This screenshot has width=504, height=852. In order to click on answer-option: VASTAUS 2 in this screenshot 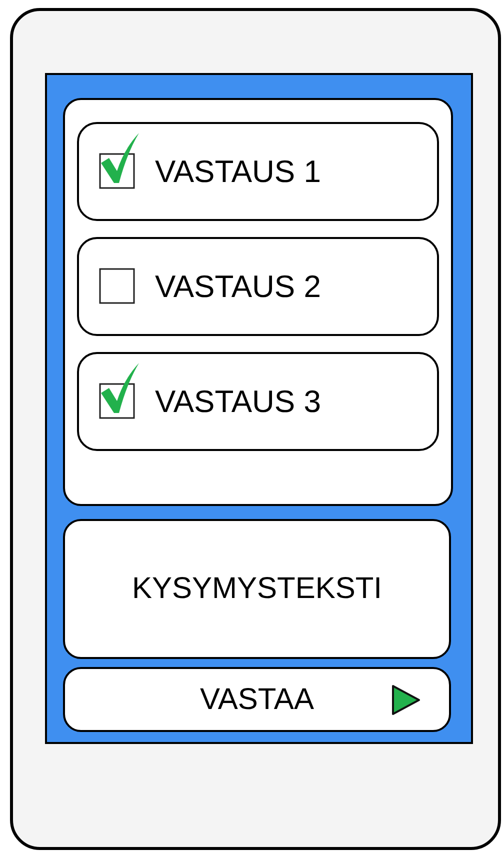, I will do `click(258, 286)`.